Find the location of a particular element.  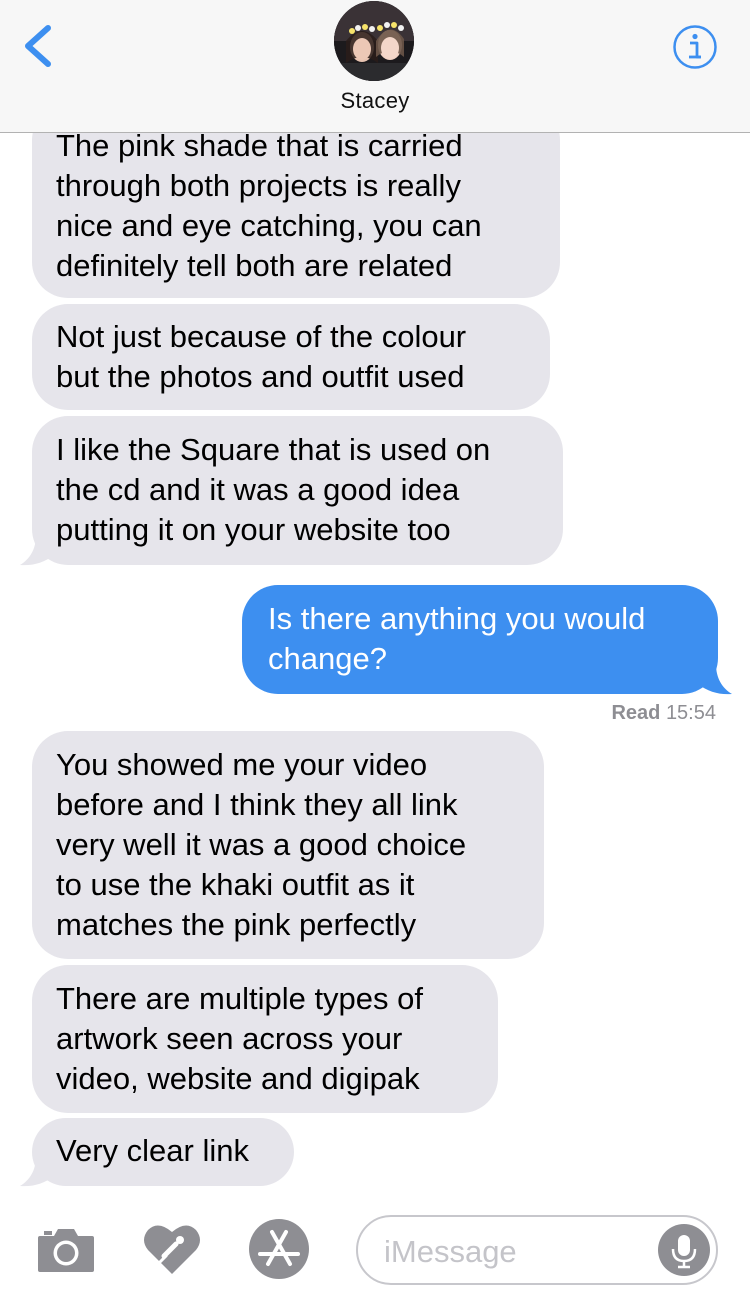

message-bubble-received: Very clear link is located at coordinates (163, 1152).